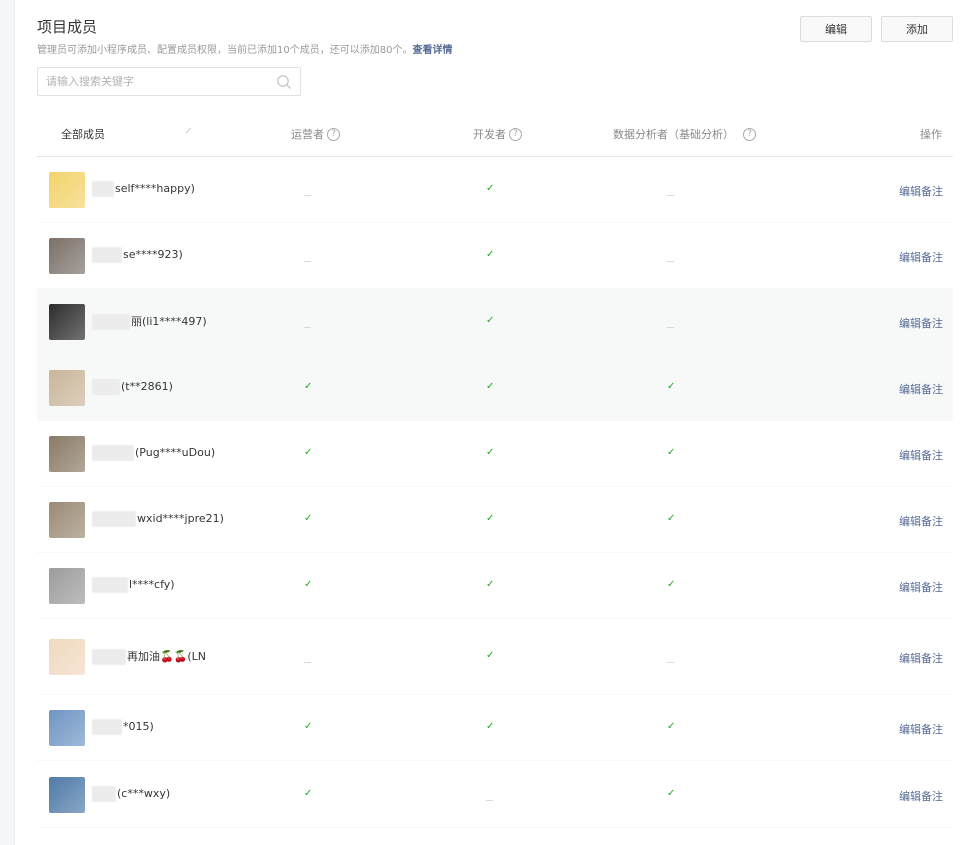 This screenshot has width=968, height=845. I want to click on member-name: self****happy), so click(143, 189).